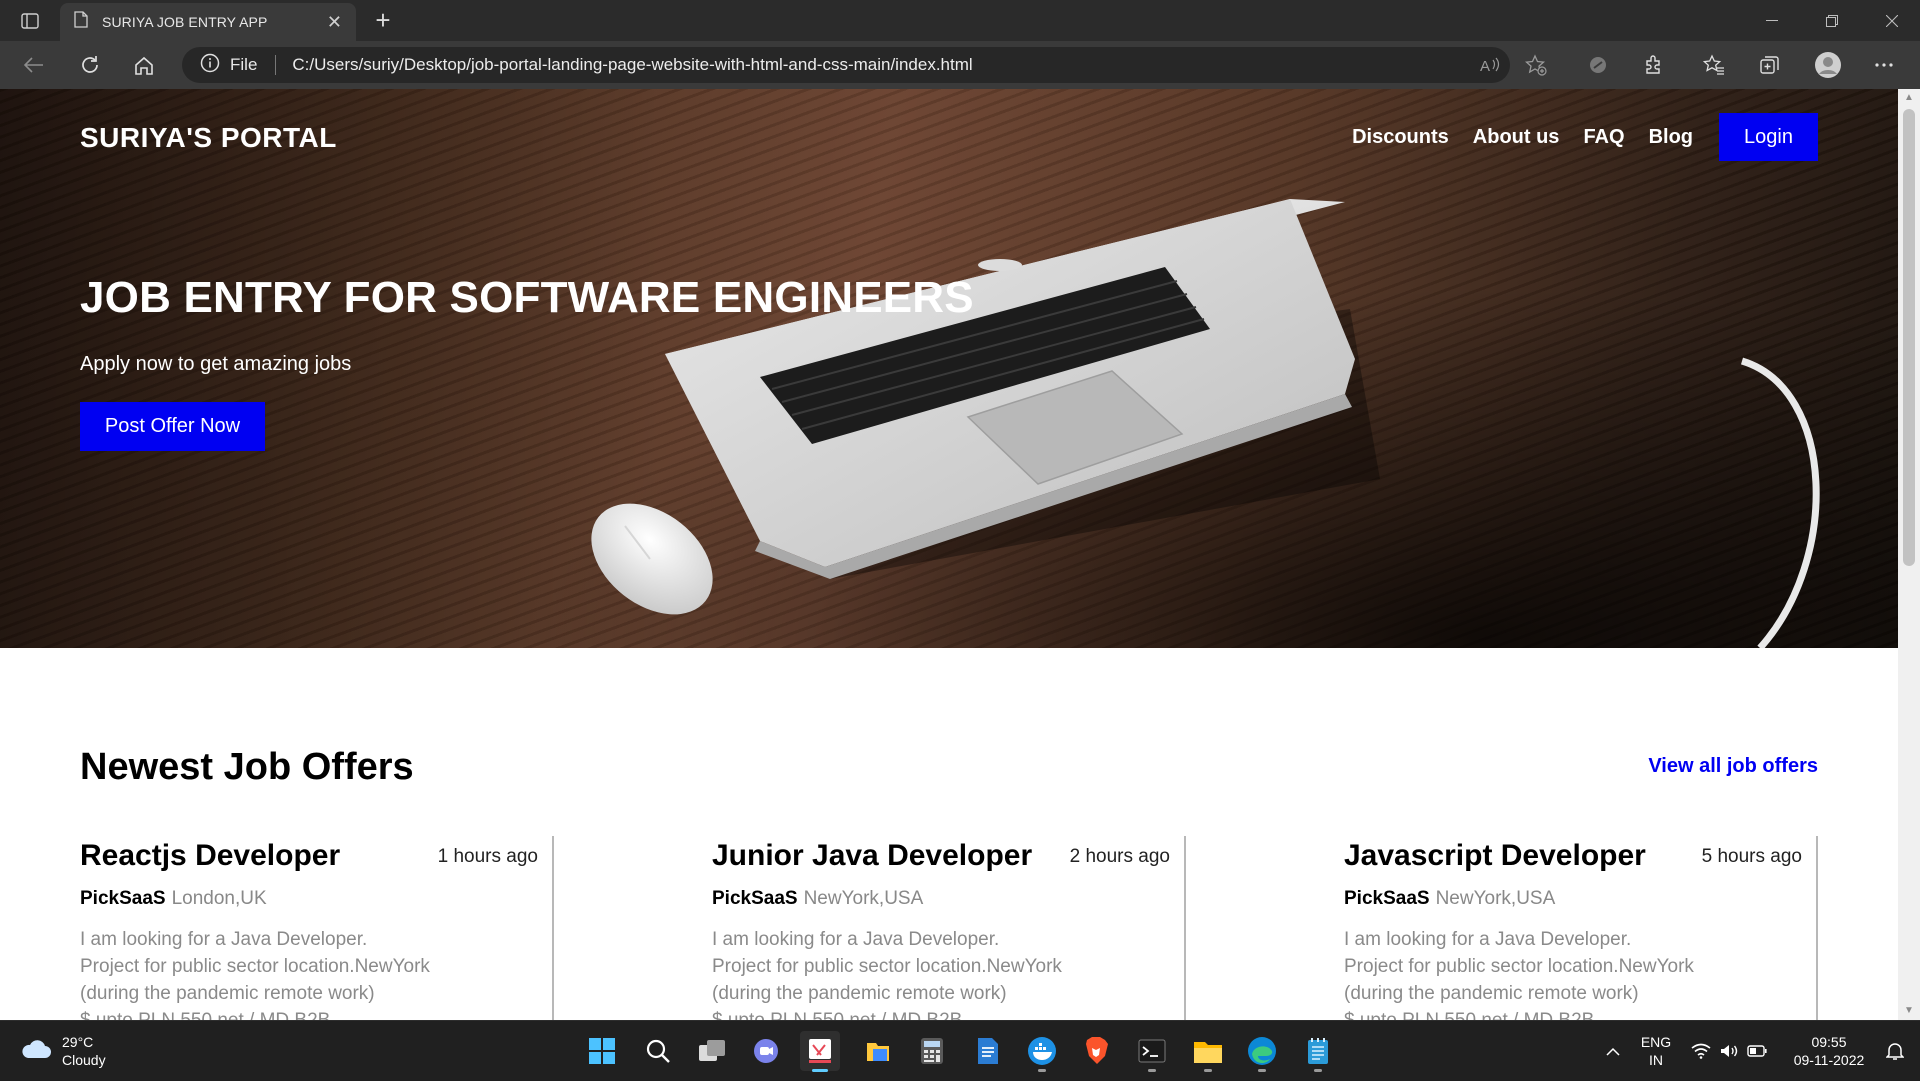  I want to click on calculator-icon, so click(932, 1051).